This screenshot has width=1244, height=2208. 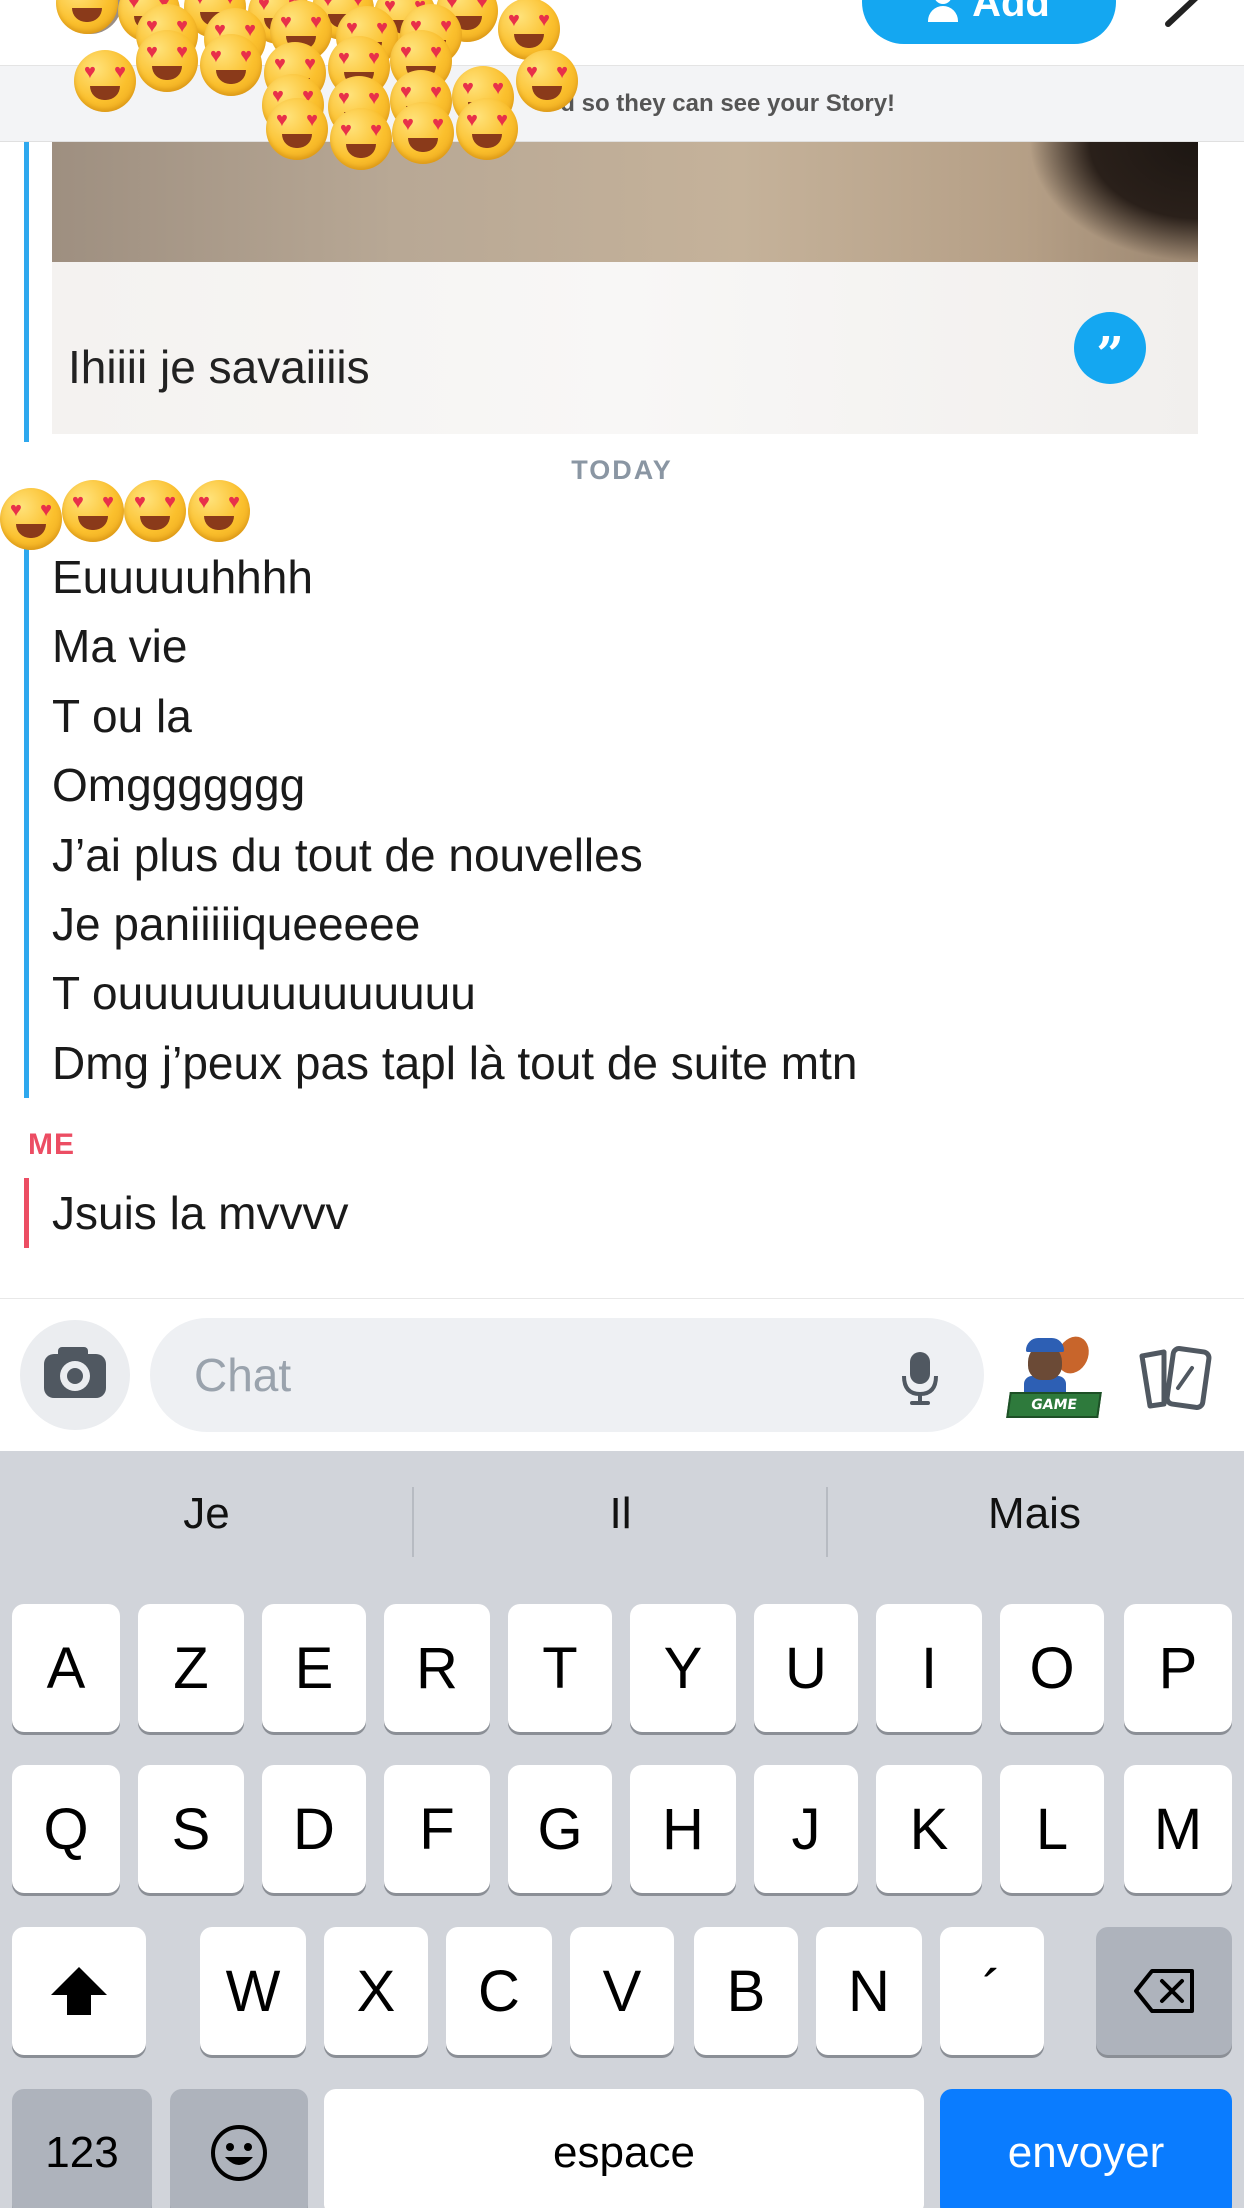 What do you see at coordinates (454, 996) in the screenshot?
I see `chat-message: T ouuuuuuuuuuuuuu` at bounding box center [454, 996].